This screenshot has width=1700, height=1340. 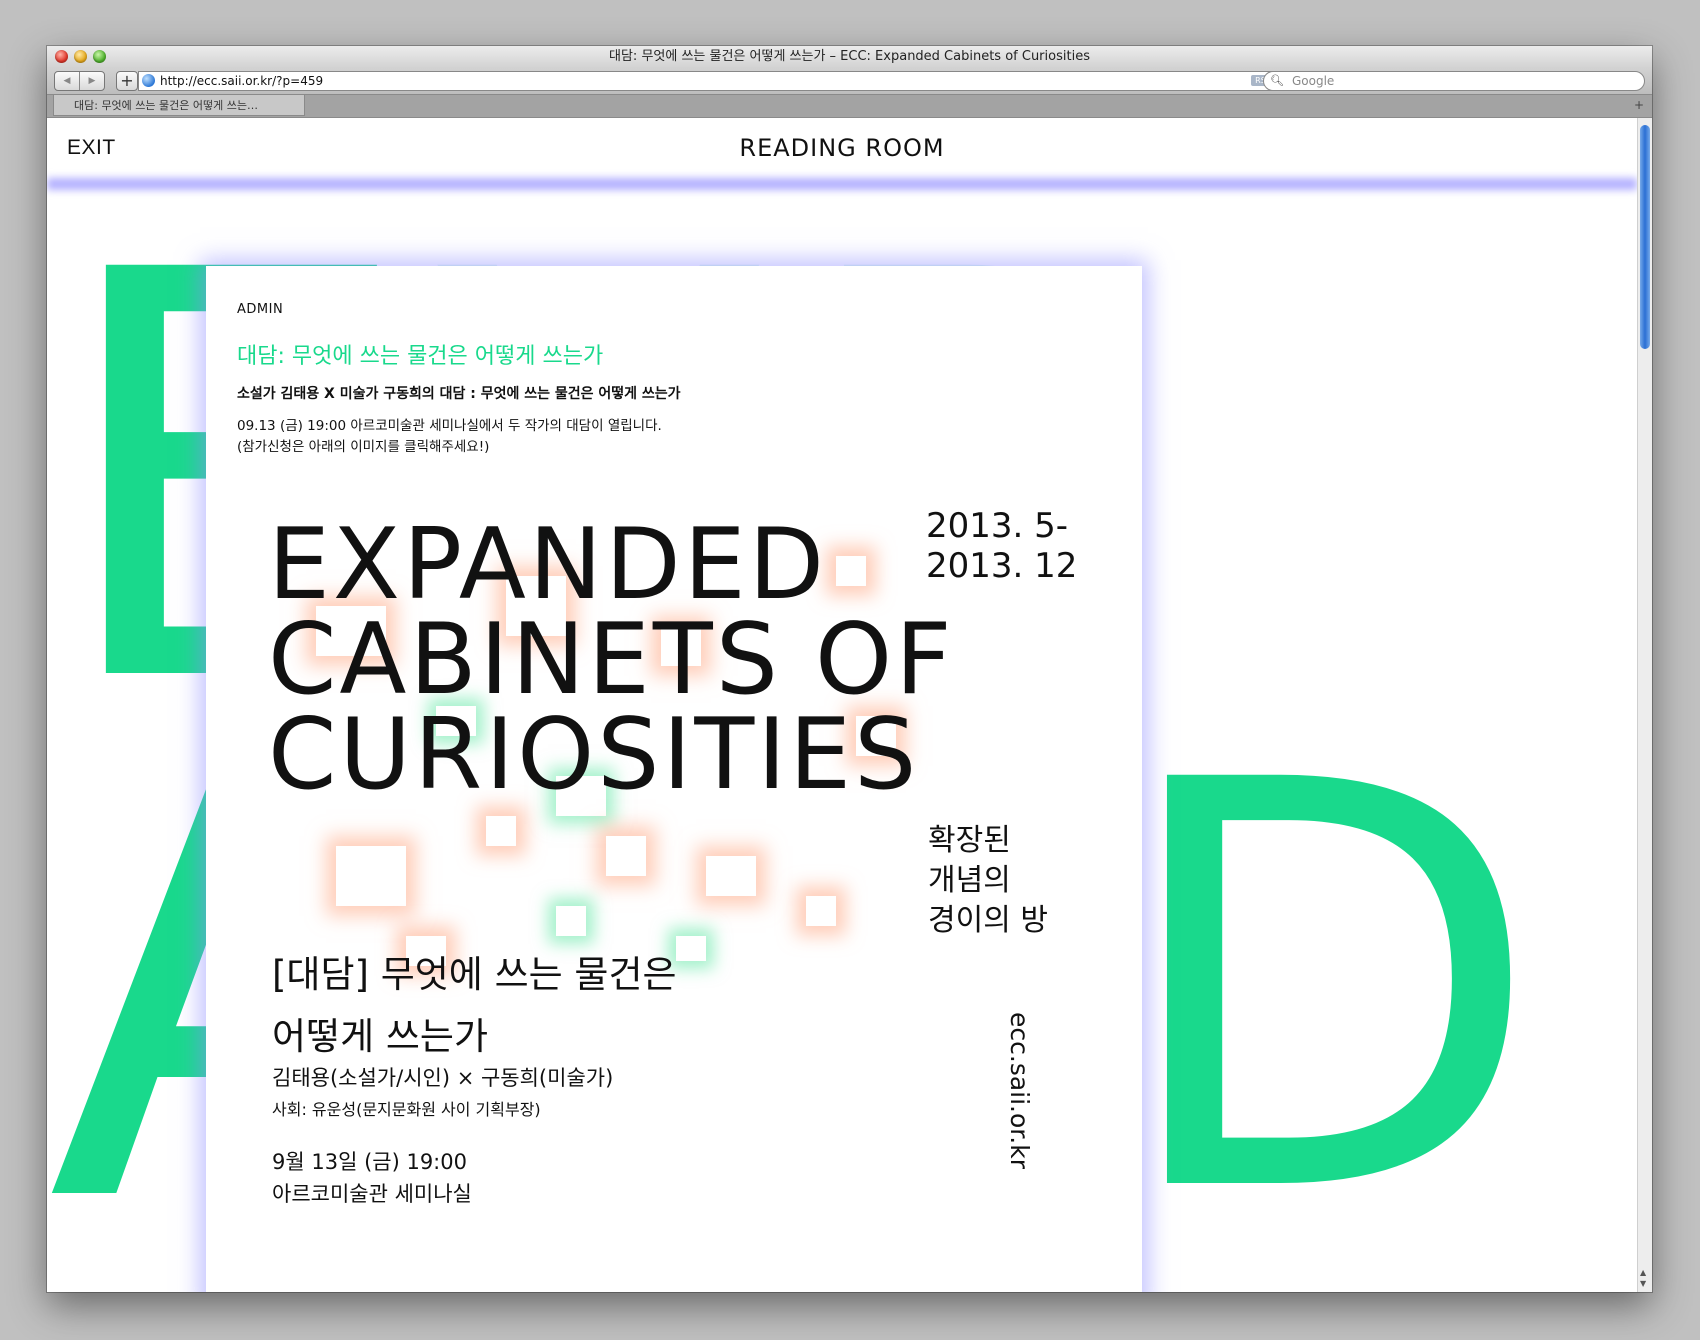 I want to click on poster-site-url: ecc.saii.or.kr, so click(x=1019, y=1090).